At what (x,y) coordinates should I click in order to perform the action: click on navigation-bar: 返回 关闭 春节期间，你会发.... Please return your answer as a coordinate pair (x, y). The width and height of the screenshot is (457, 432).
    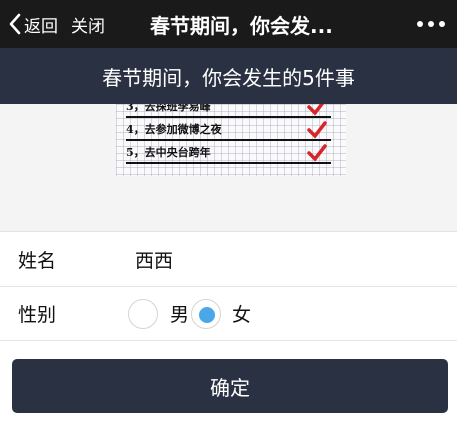
    Looking at the image, I should click on (228, 24).